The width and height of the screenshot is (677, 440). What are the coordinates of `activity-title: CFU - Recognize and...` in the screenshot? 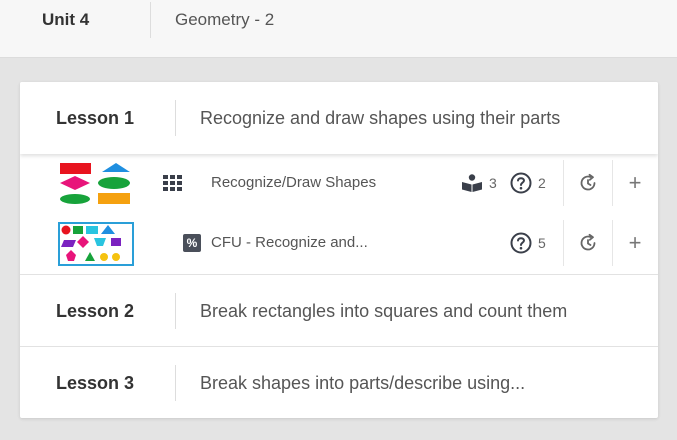 It's located at (289, 243).